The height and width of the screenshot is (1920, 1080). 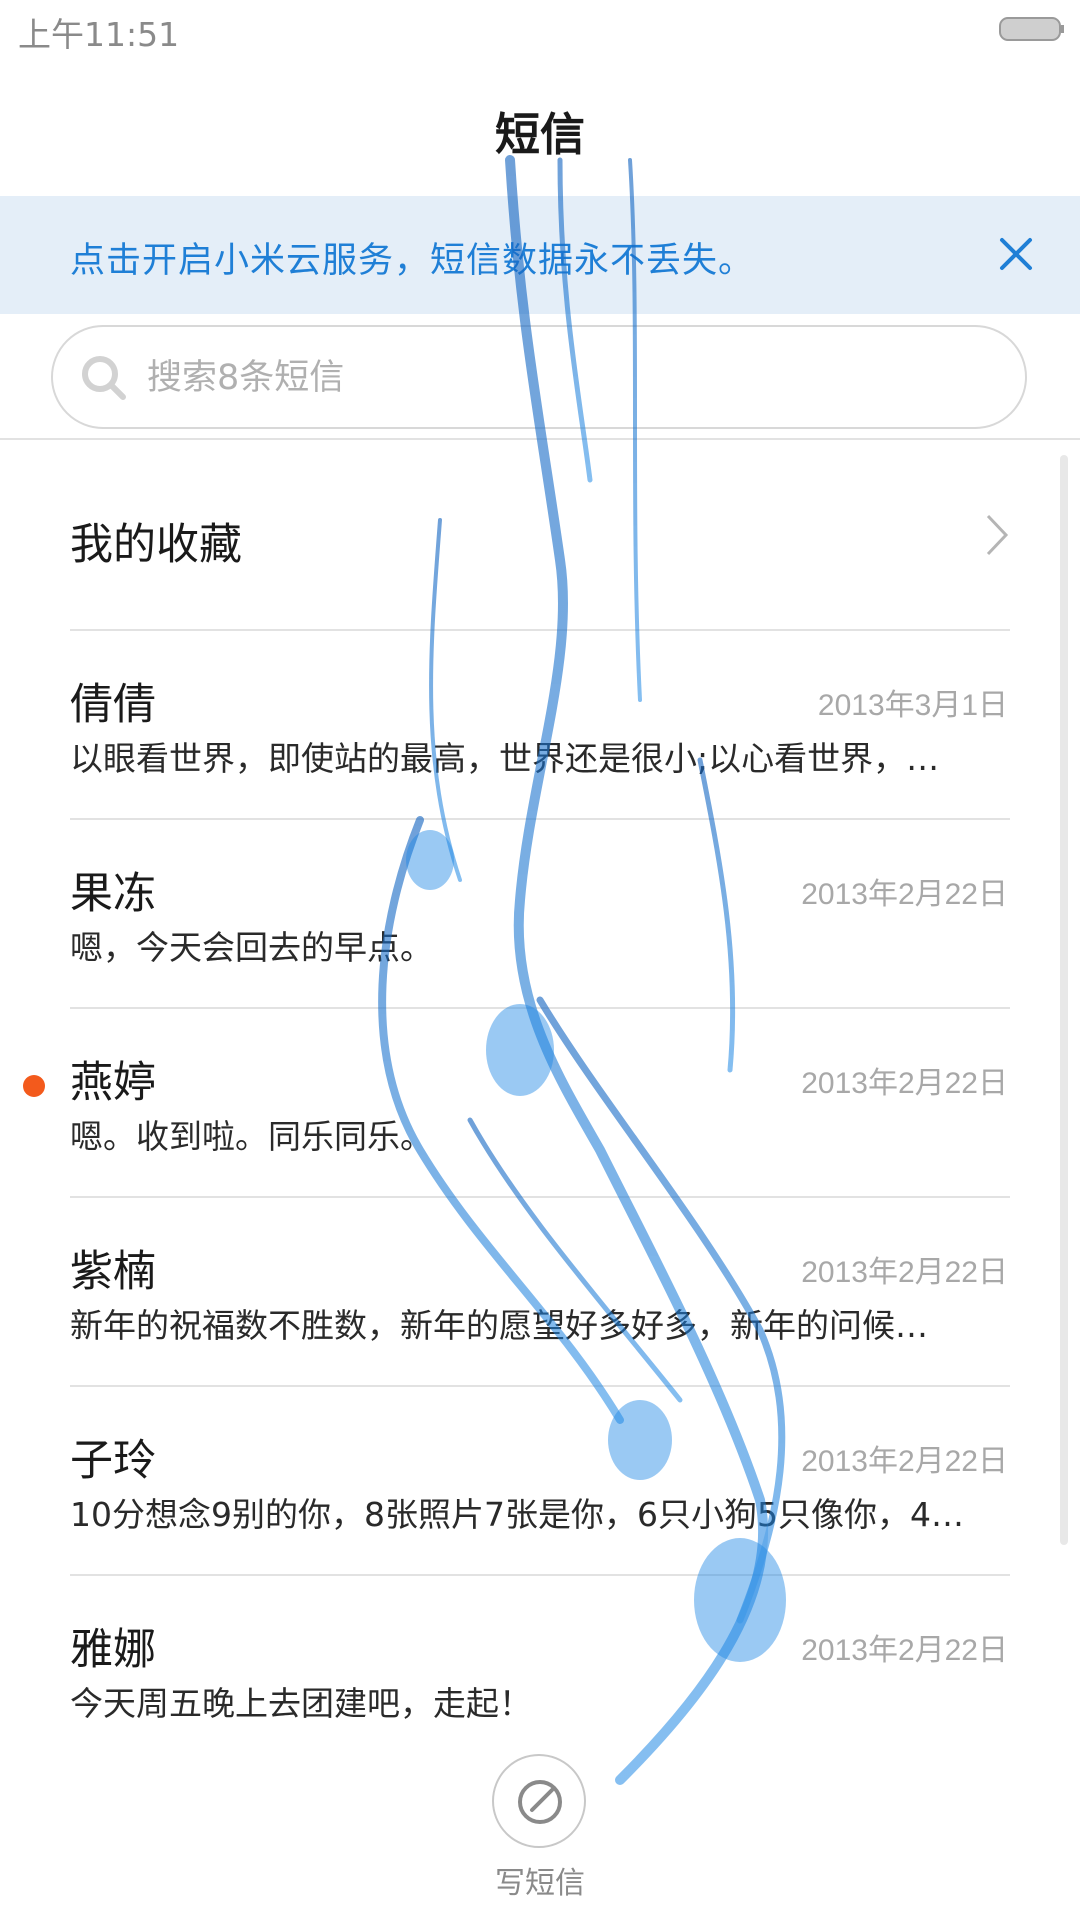 I want to click on battery-icon, so click(x=1031, y=29).